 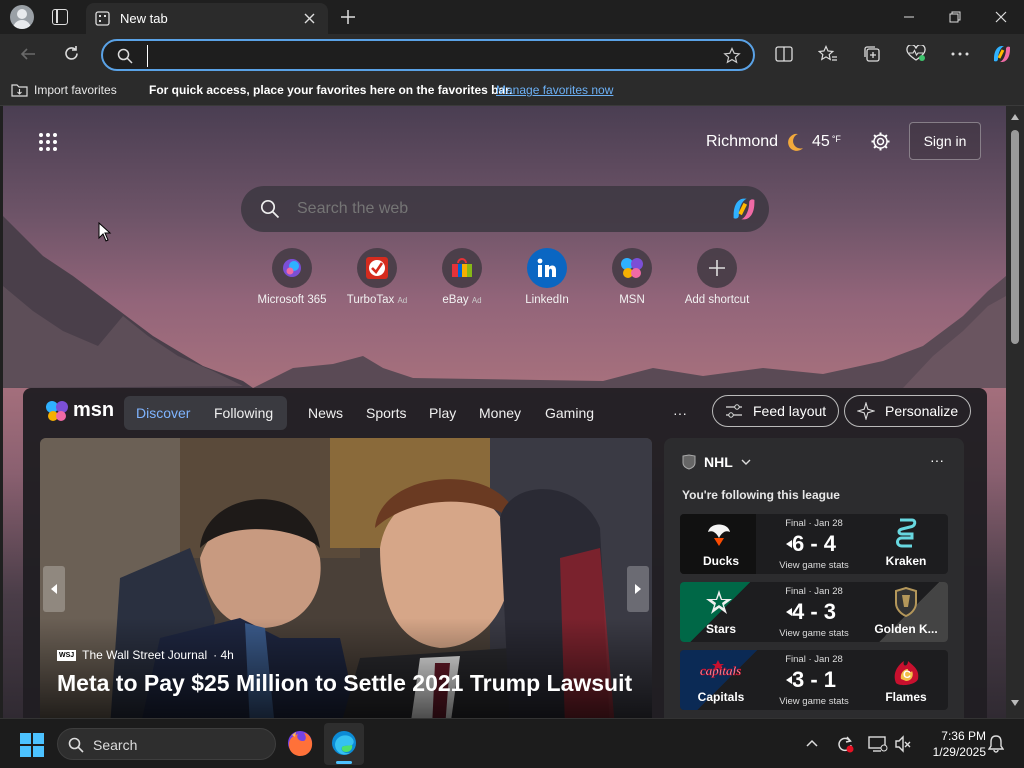 I want to click on edge-icon, so click(x=344, y=743).